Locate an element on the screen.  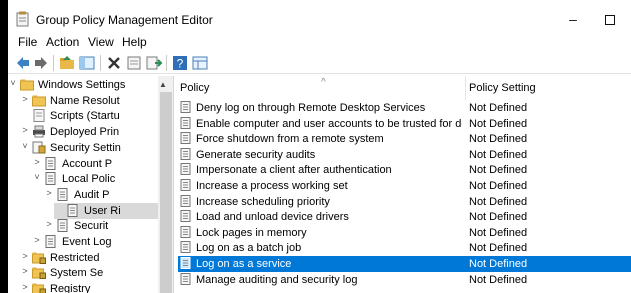
column-header-setting: Policy Setting is located at coordinates (549, 88).